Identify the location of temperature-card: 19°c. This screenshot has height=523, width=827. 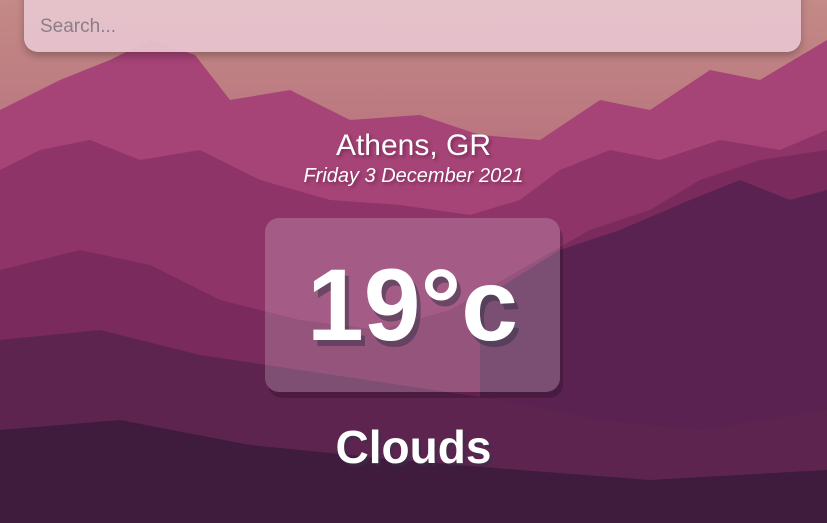
(412, 305).